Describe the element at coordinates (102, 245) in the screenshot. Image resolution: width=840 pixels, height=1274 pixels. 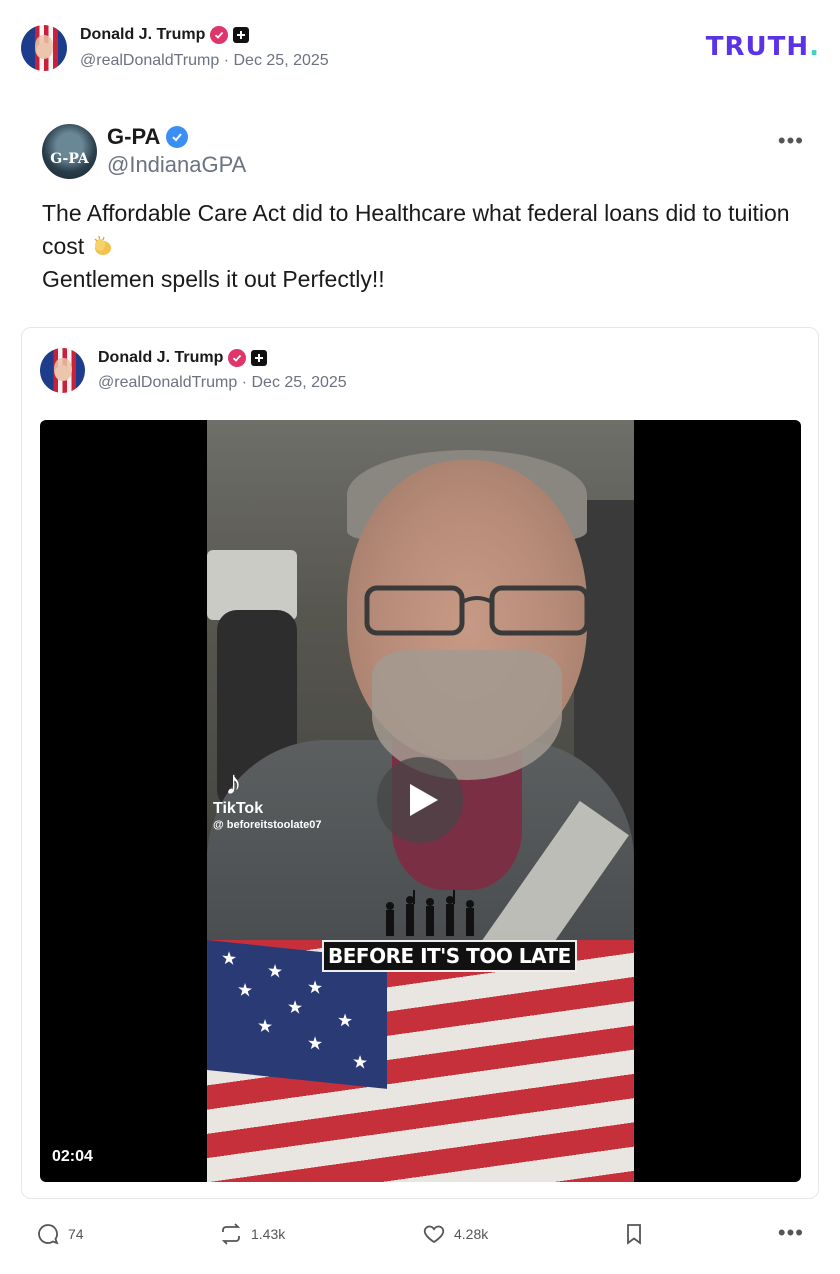
I see `clapping-hands-icon` at that location.